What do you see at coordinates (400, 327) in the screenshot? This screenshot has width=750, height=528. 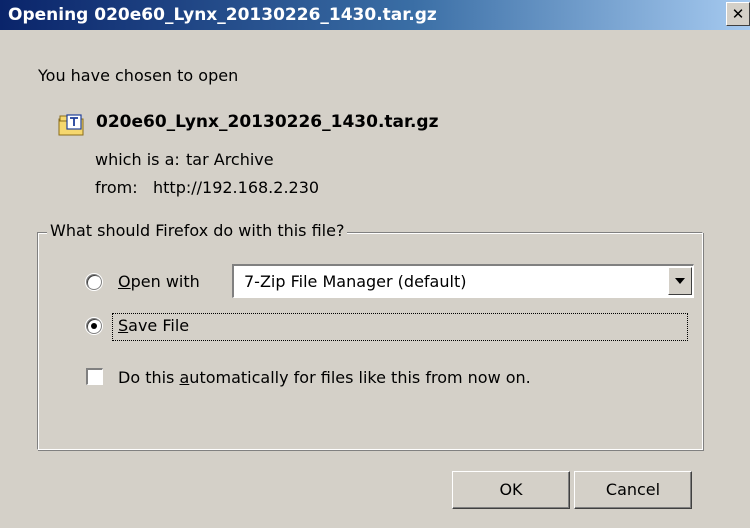 I see `save-file-focus-rect` at bounding box center [400, 327].